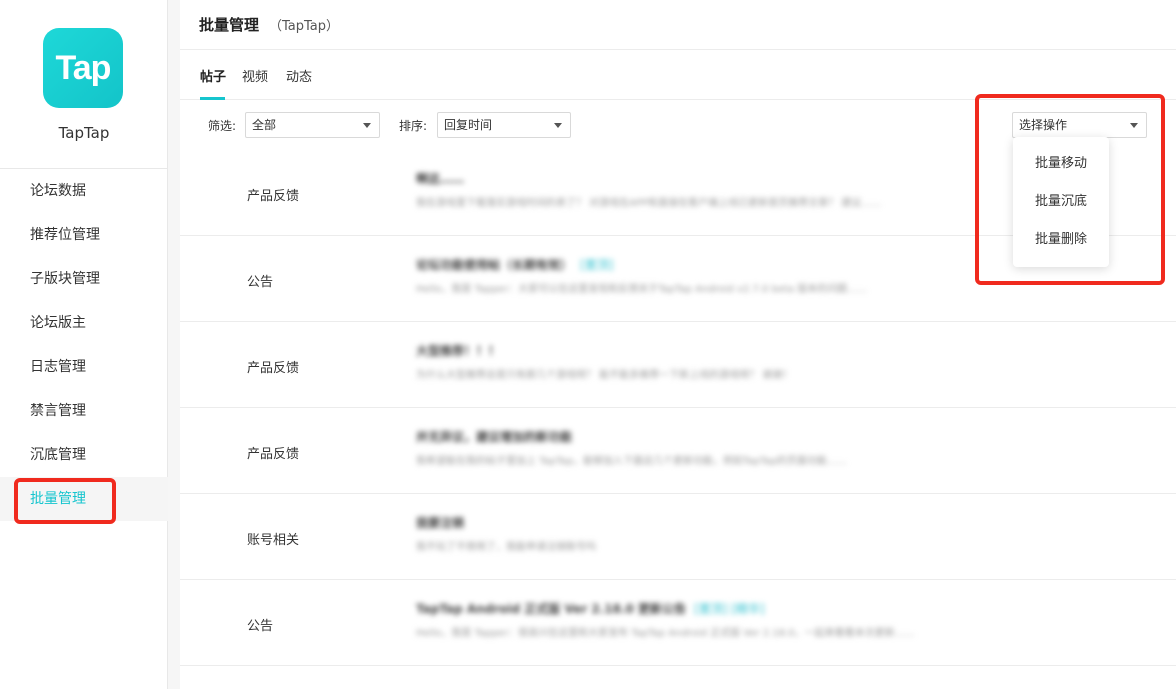 The image size is (1176, 689). What do you see at coordinates (506, 547) in the screenshot?
I see `post-desc: 我不玩了不想用了，我能申请注销账号吗` at bounding box center [506, 547].